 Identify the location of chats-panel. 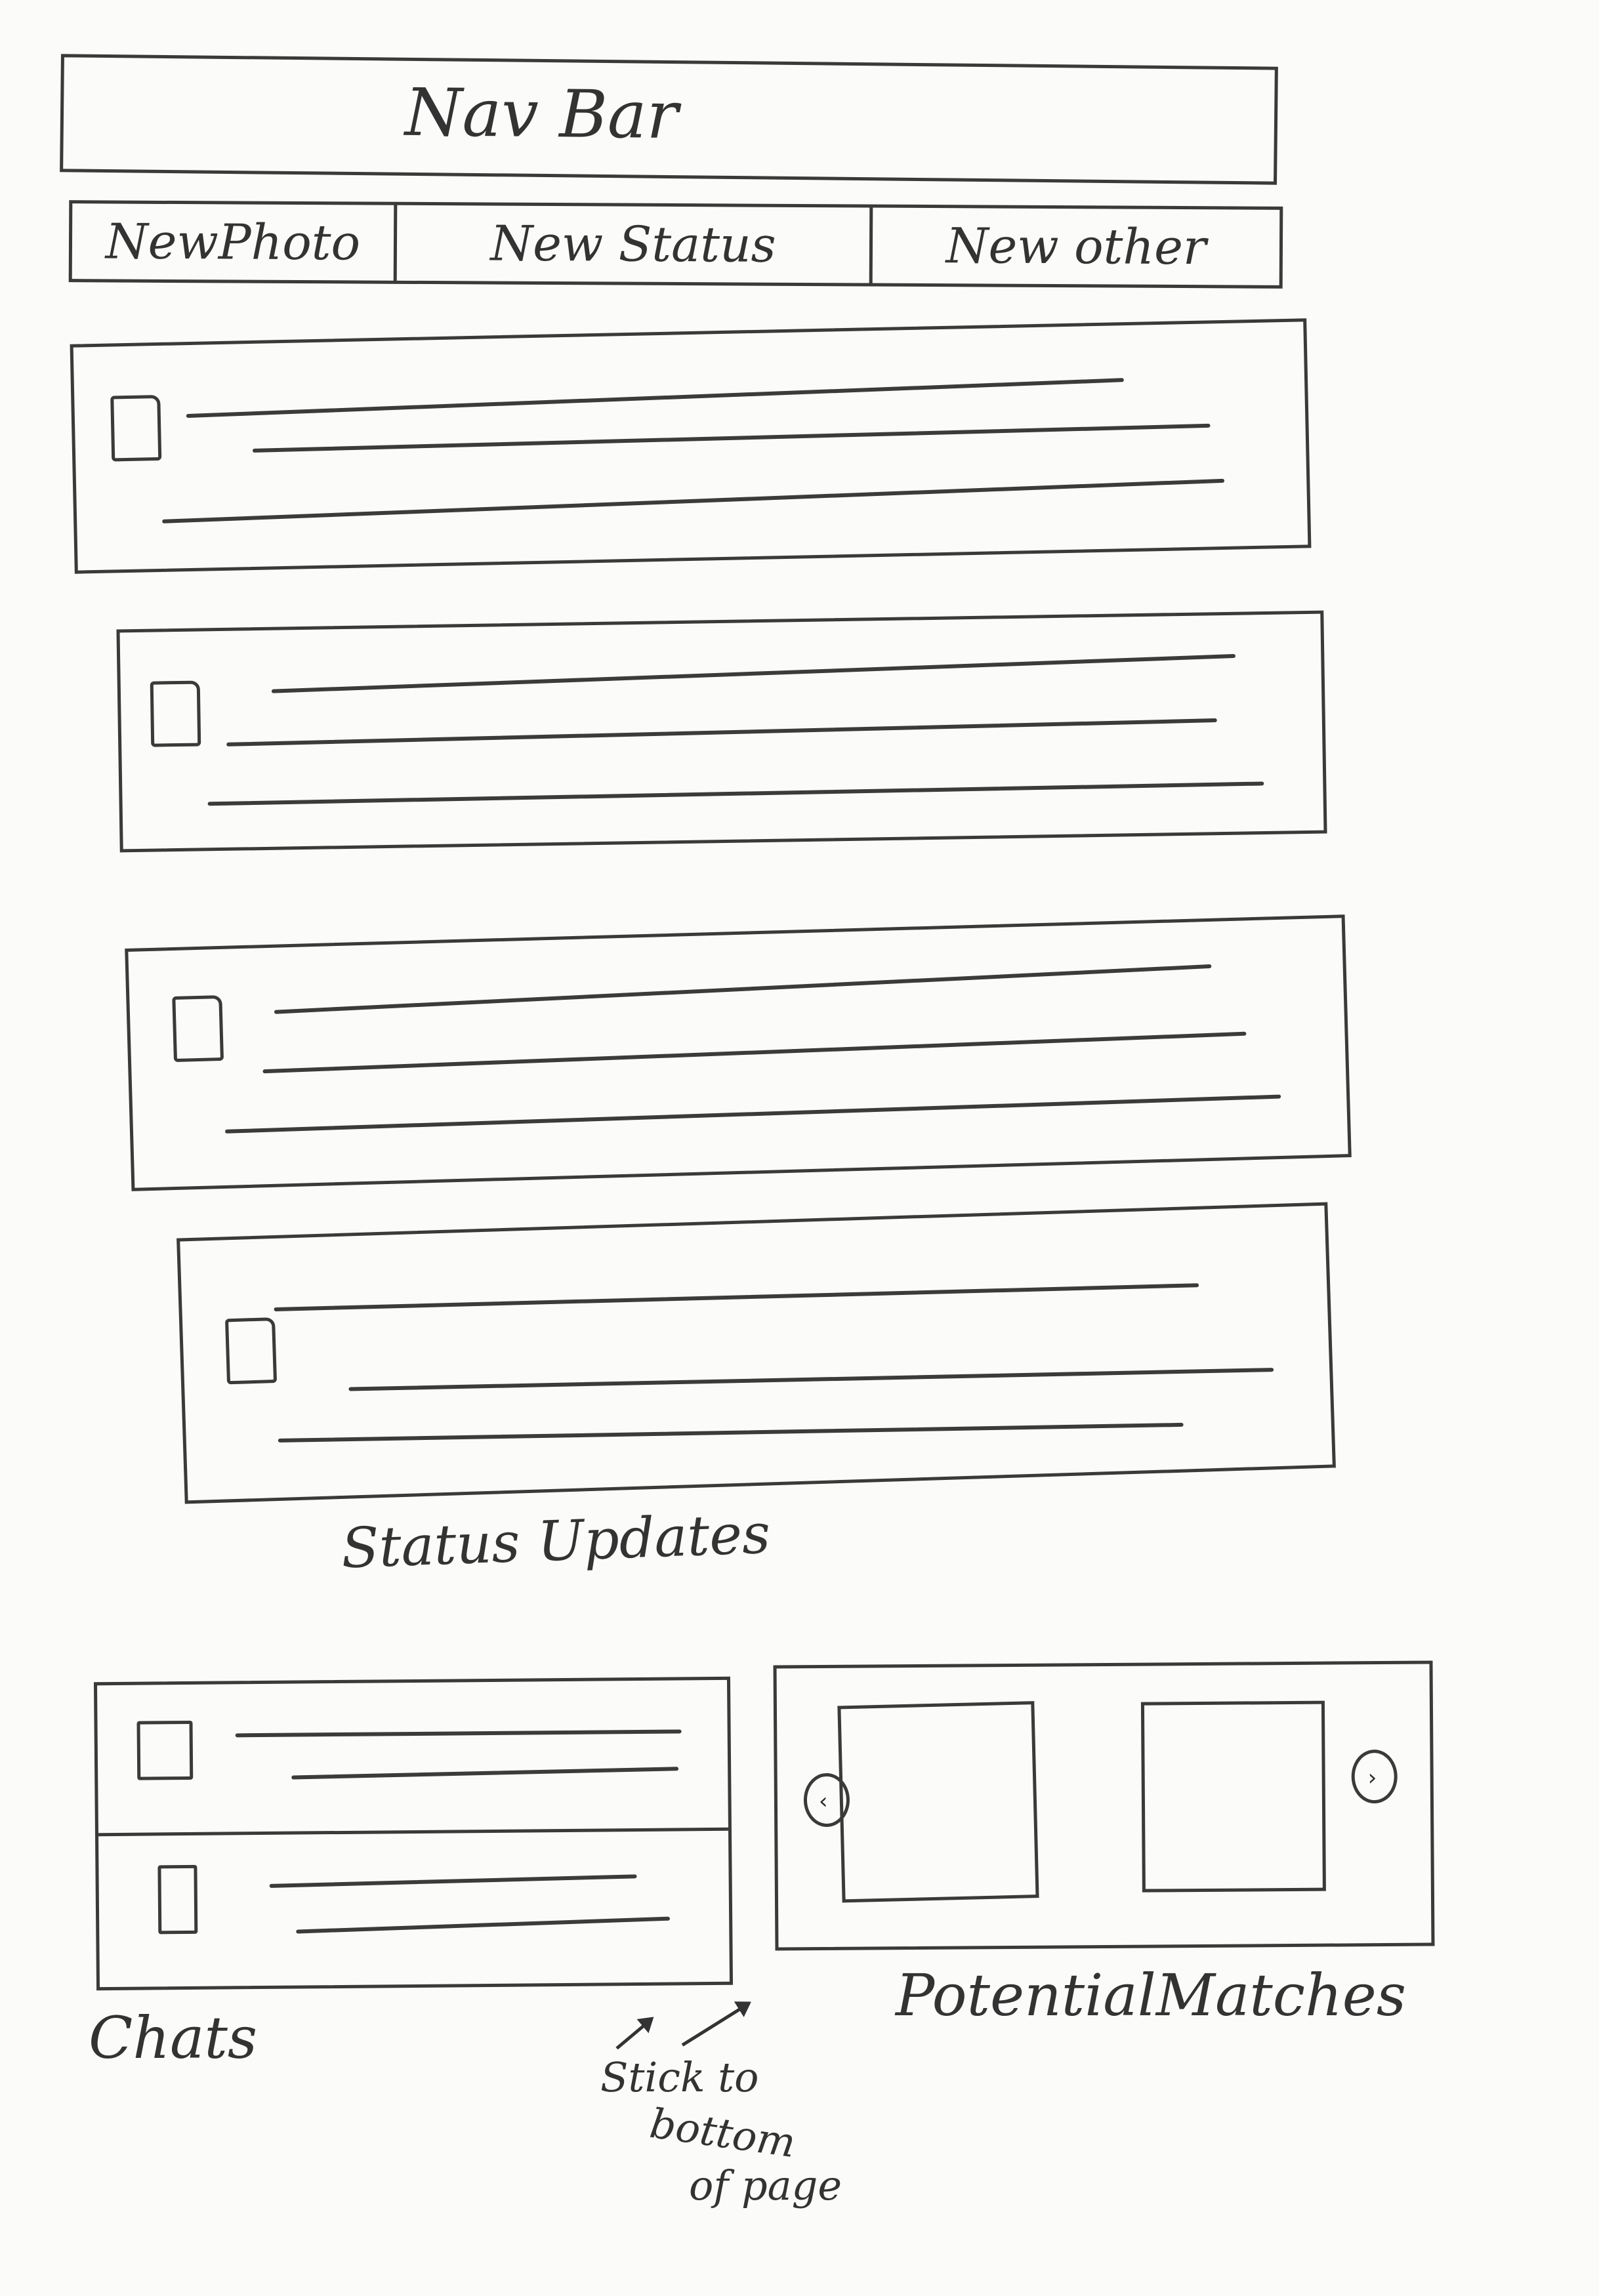
(413, 1834).